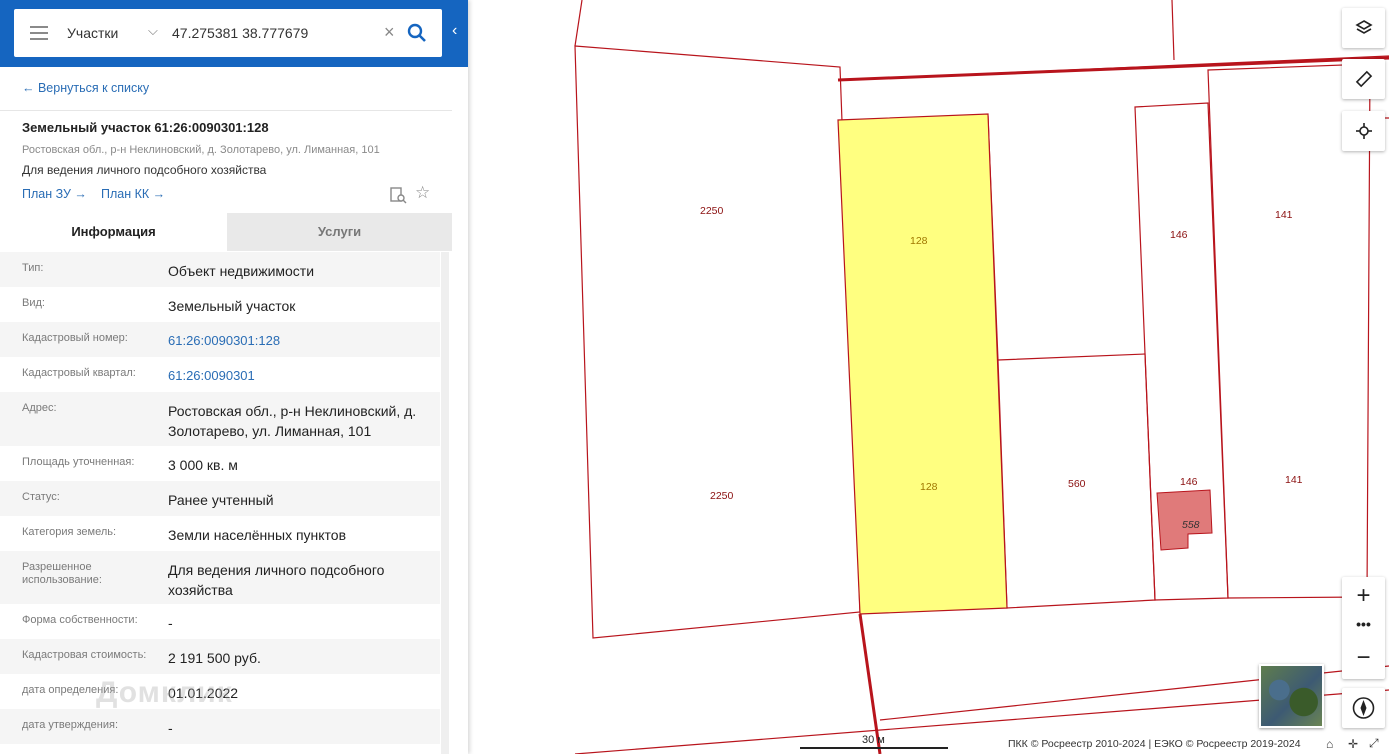  What do you see at coordinates (85, 88) in the screenshot?
I see `back-to-list-link: ← Вернуться к списку` at bounding box center [85, 88].